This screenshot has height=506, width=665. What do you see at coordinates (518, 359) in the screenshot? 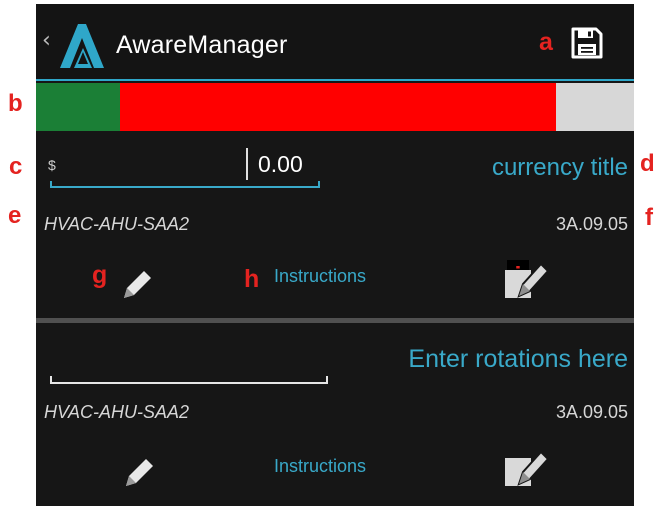
I see `rotations-title: Enter rotations here` at bounding box center [518, 359].